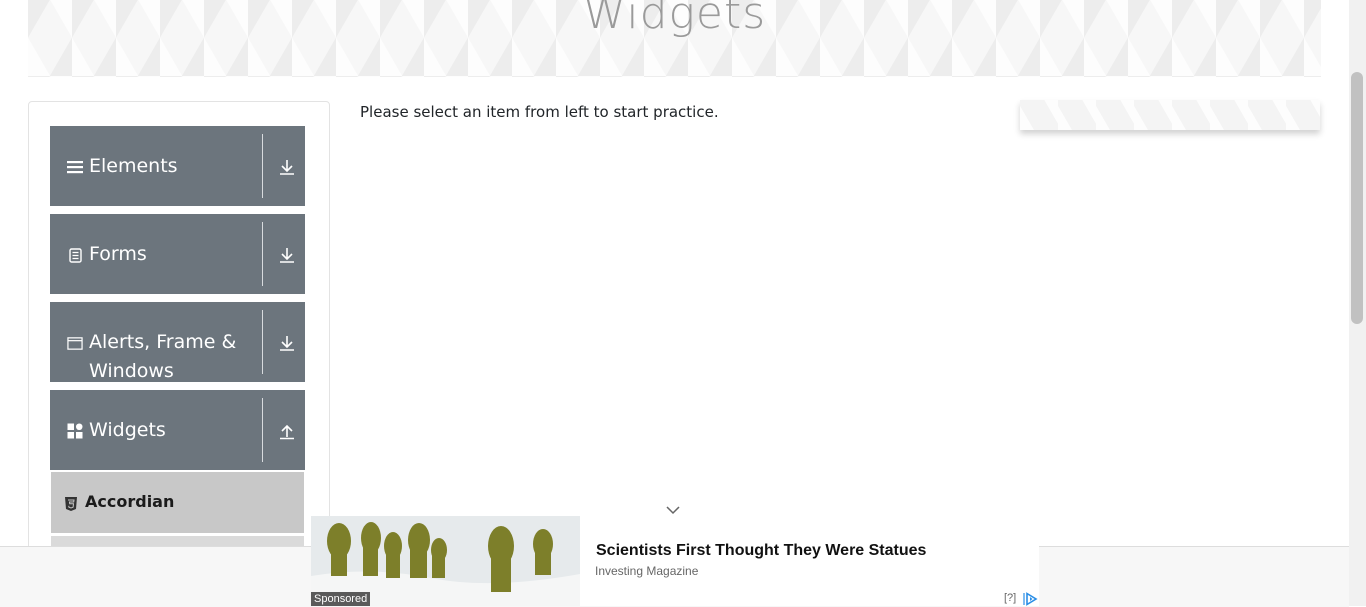 Image resolution: width=1366 pixels, height=607 pixels. What do you see at coordinates (118, 254) in the screenshot?
I see `sidebar-group-label: Forms` at bounding box center [118, 254].